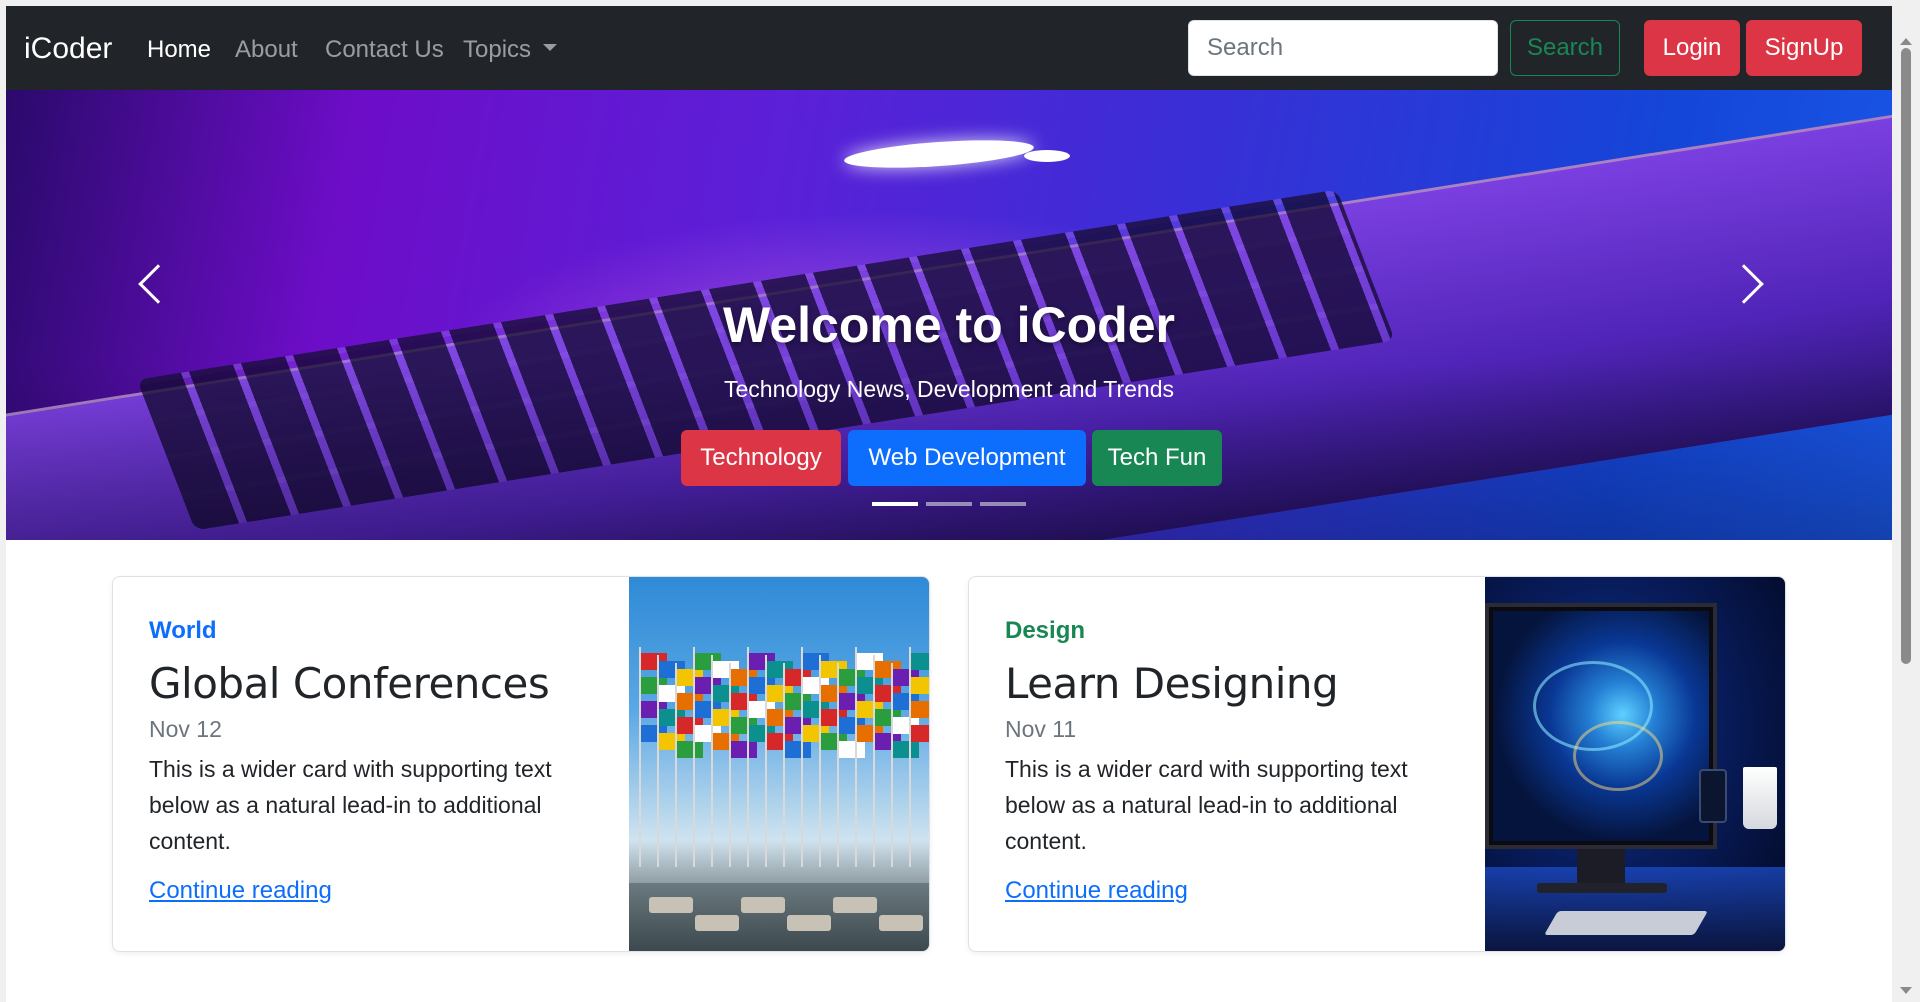 Image resolution: width=1920 pixels, height=1002 pixels. What do you see at coordinates (1760, 798) in the screenshot?
I see `desk-cup` at bounding box center [1760, 798].